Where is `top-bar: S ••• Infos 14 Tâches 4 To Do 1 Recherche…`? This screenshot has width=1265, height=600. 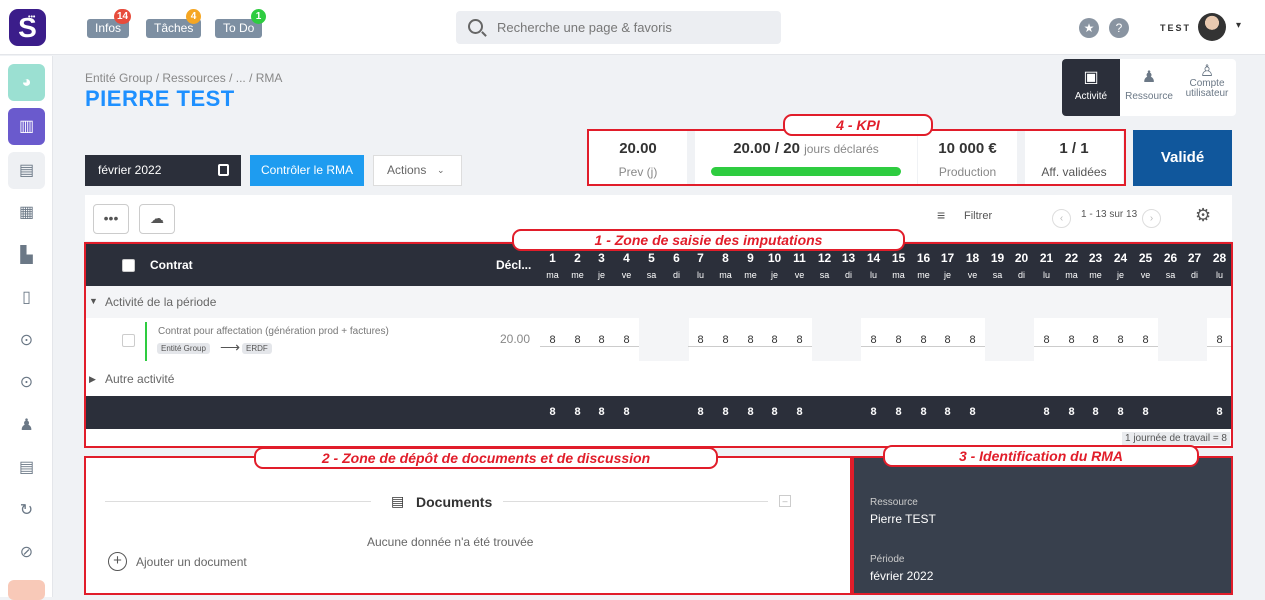 top-bar: S ••• Infos 14 Tâches 4 To Do 1 Recherche… is located at coordinates (632, 27).